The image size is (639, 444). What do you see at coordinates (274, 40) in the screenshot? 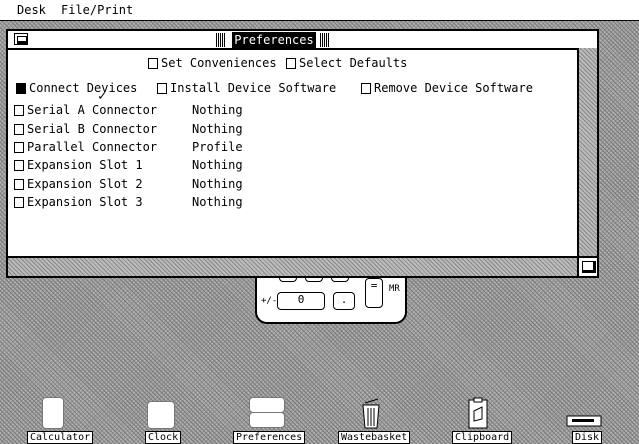
I see `window-title: Preferences` at bounding box center [274, 40].